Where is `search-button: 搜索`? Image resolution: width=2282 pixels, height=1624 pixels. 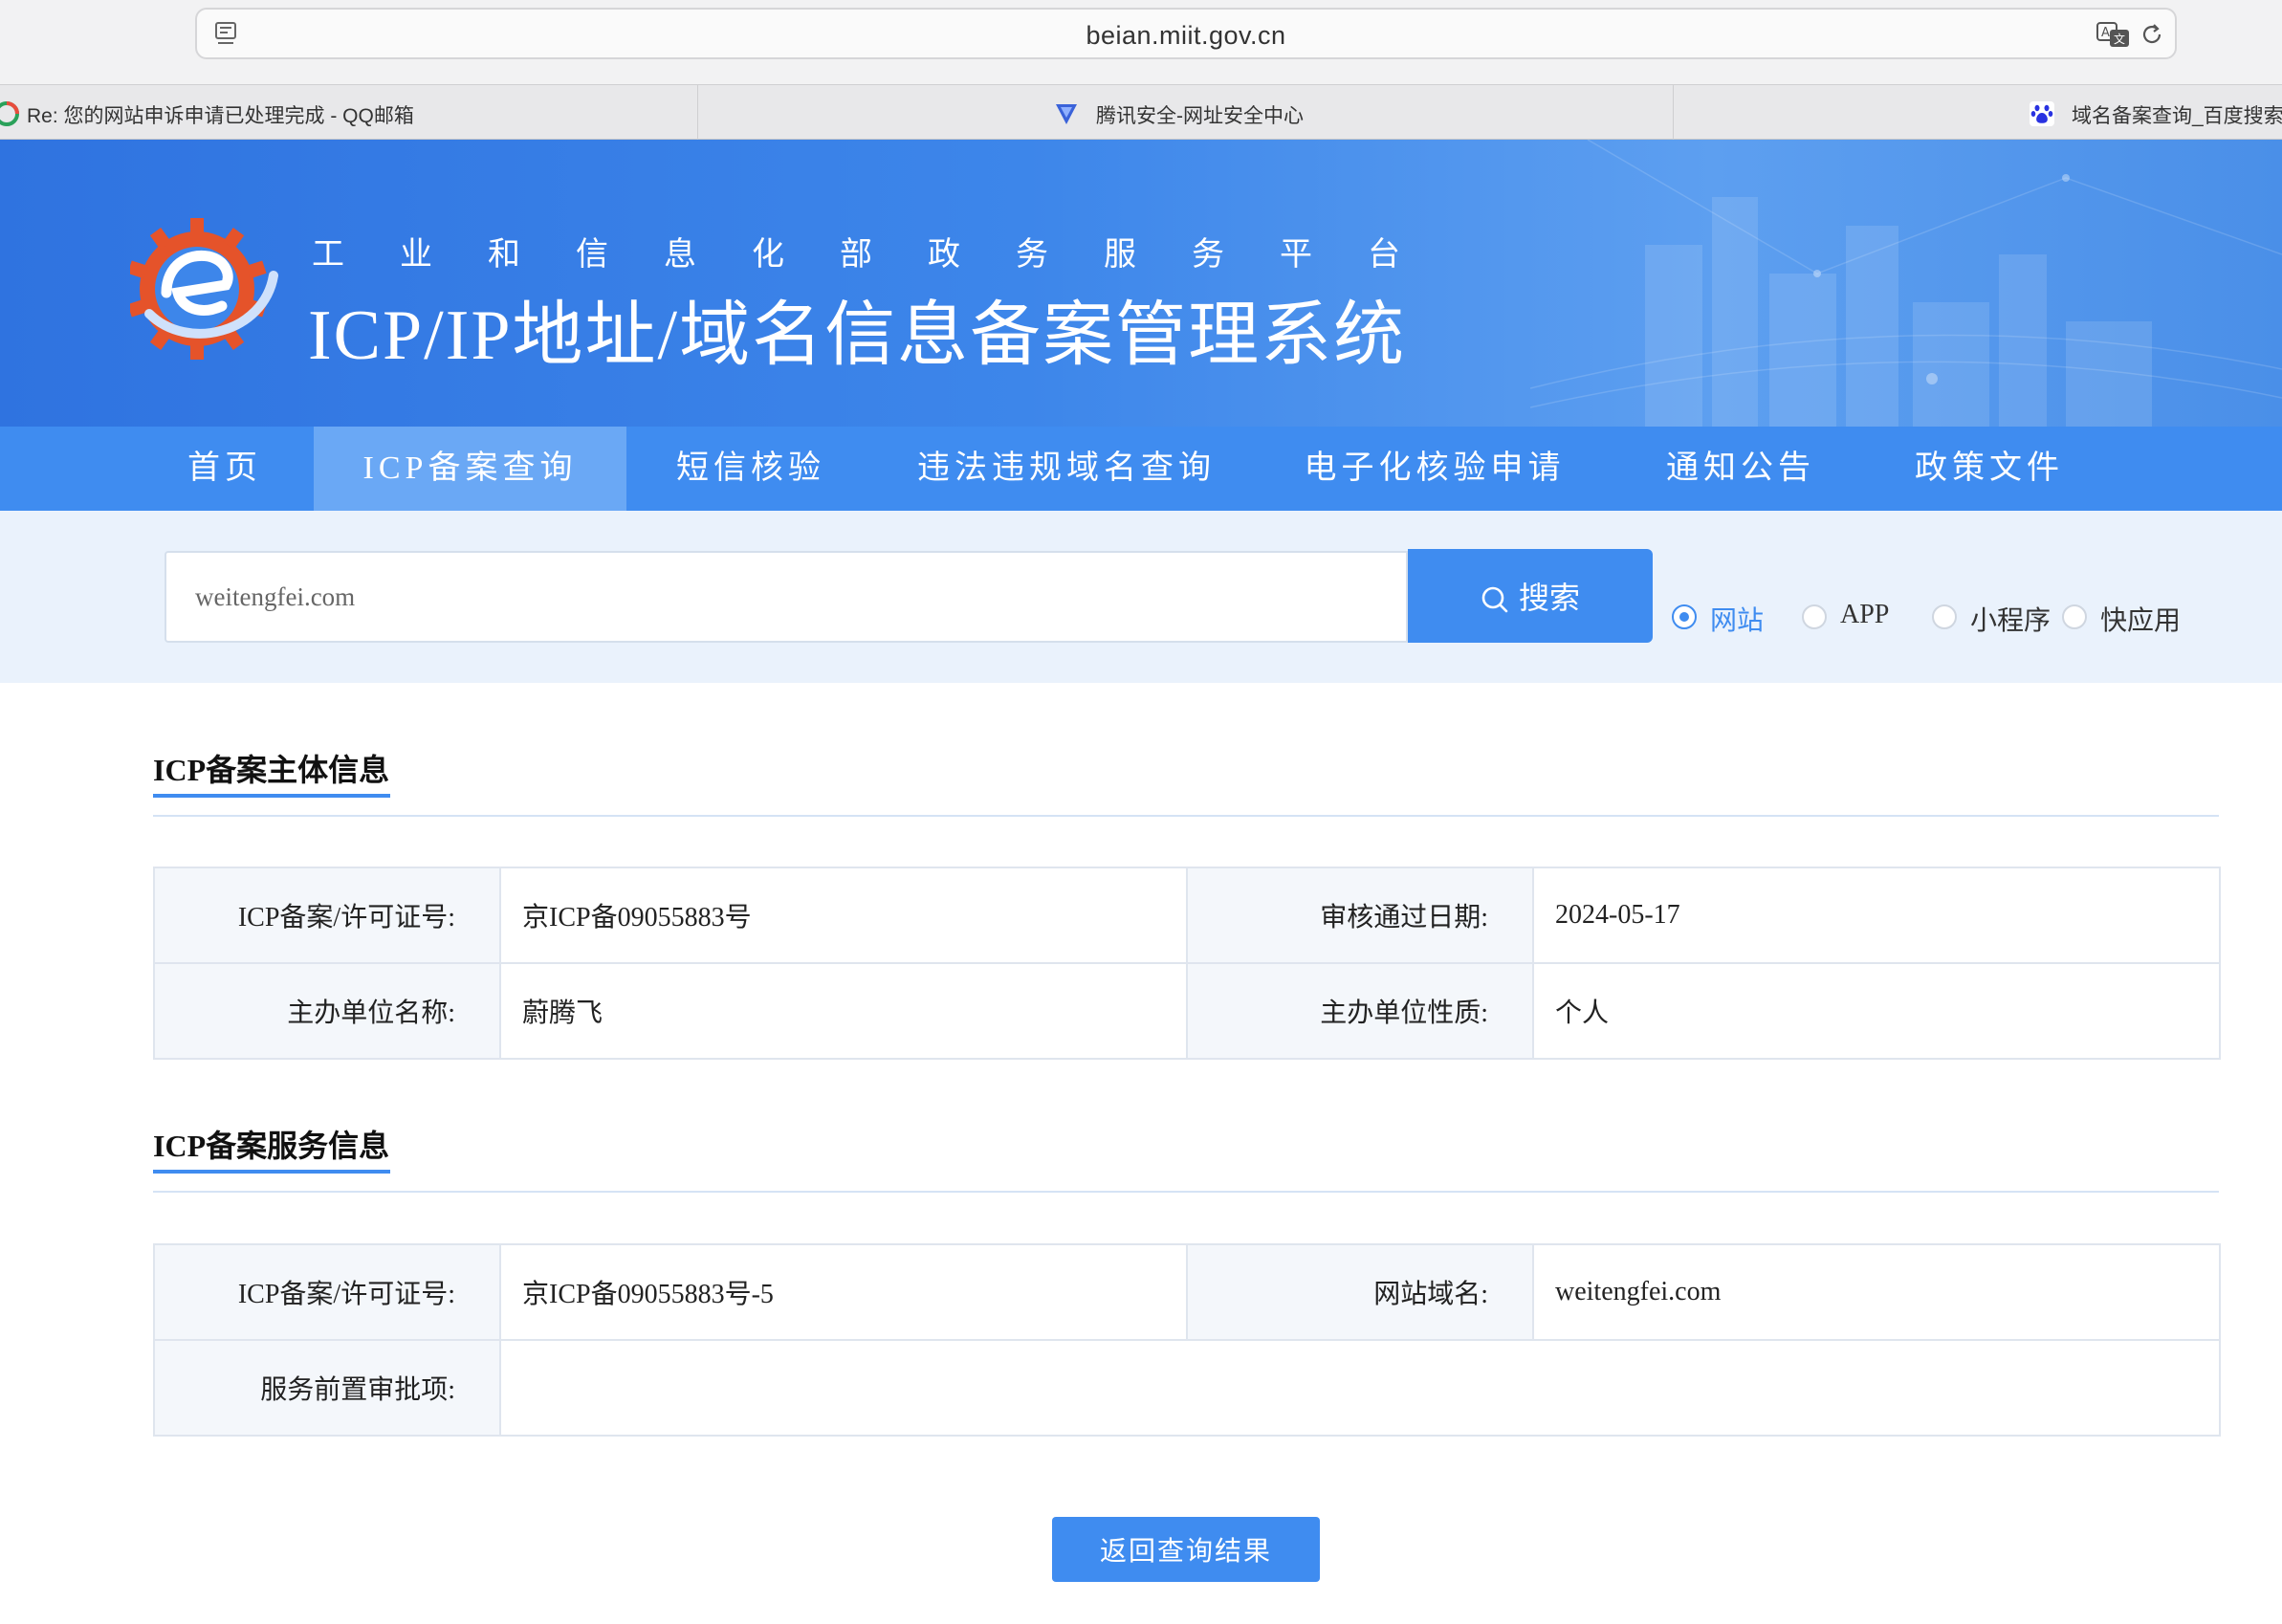 search-button: 搜索 is located at coordinates (1530, 596).